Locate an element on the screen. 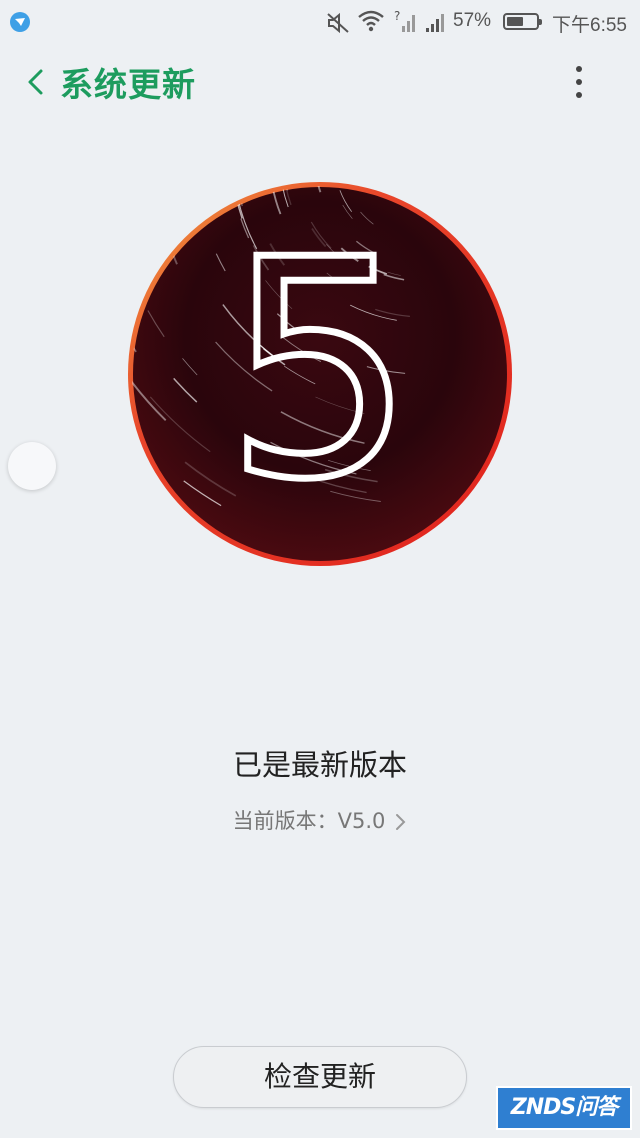 Image resolution: width=640 pixels, height=1138 pixels. watermark-logo: ZNDS问答 is located at coordinates (564, 1108).